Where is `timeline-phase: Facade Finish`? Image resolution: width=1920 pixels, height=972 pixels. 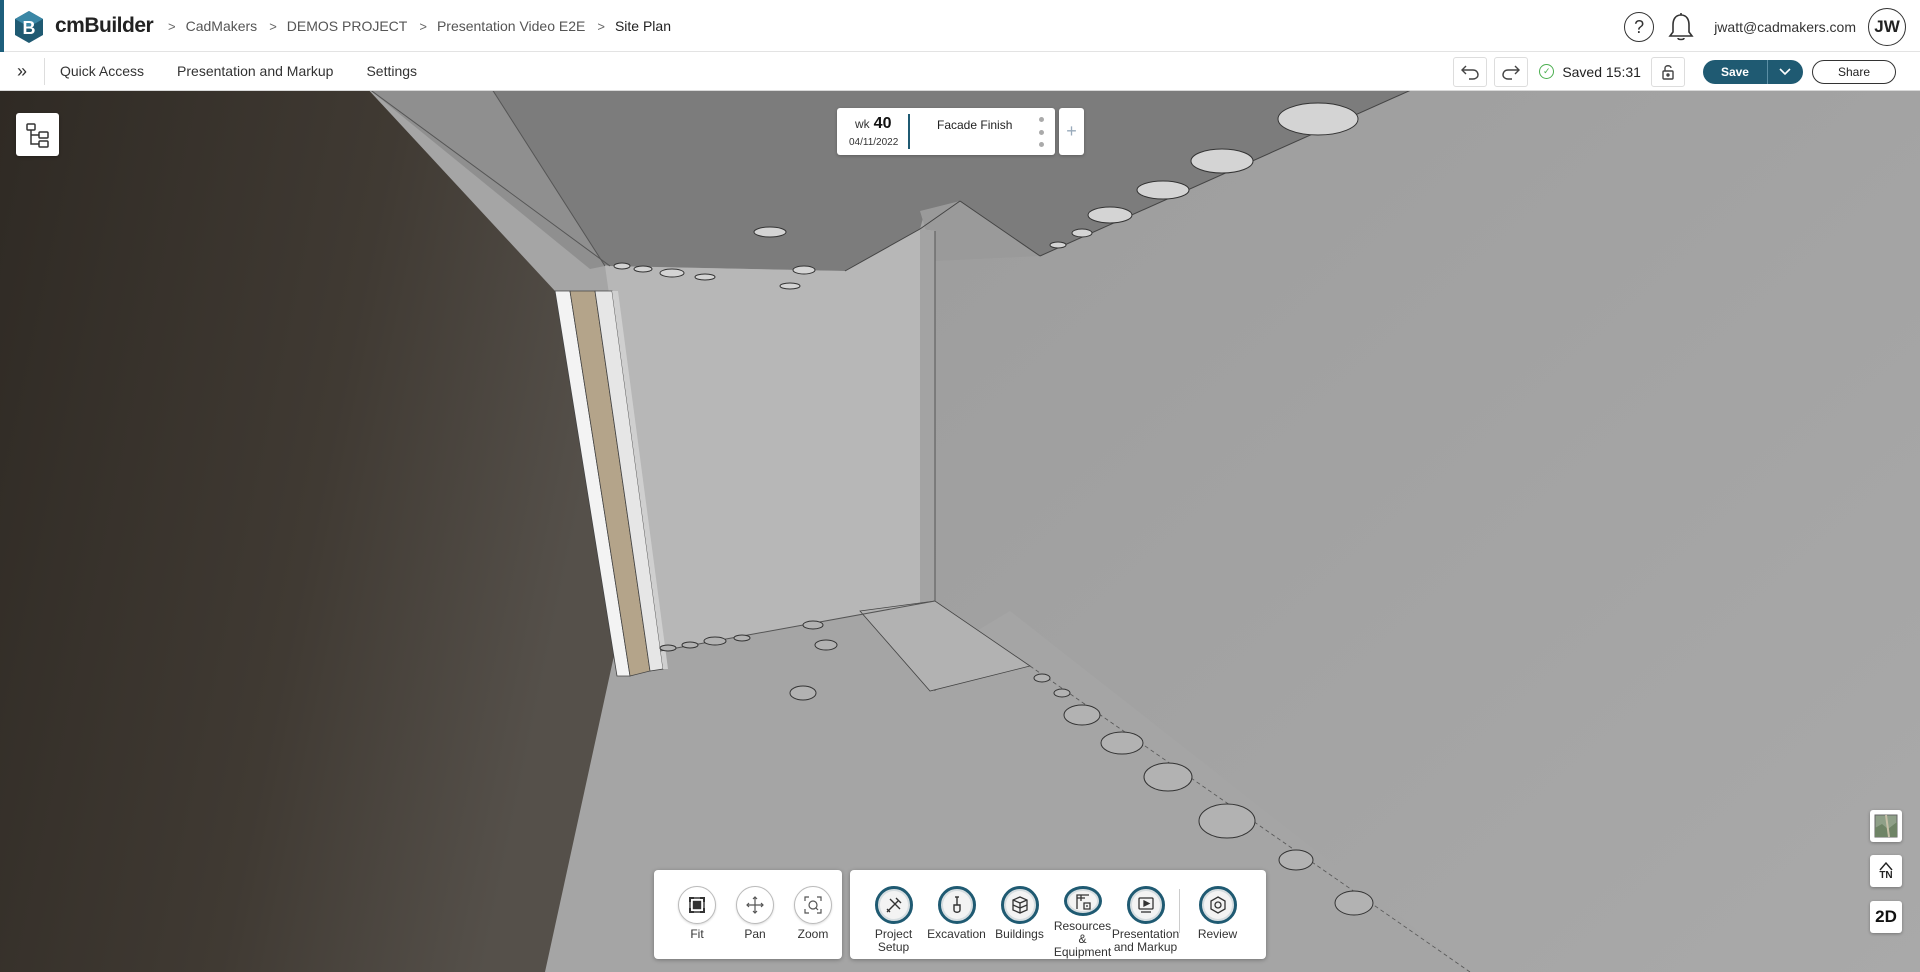
timeline-phase: Facade Finish is located at coordinates (975, 125).